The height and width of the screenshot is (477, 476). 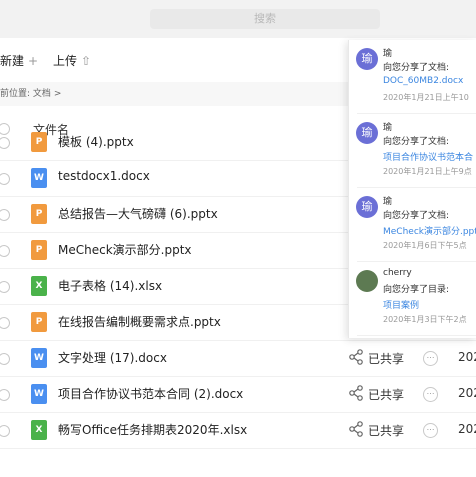 I want to click on file-name: testdocx1.docx, so click(x=104, y=176).